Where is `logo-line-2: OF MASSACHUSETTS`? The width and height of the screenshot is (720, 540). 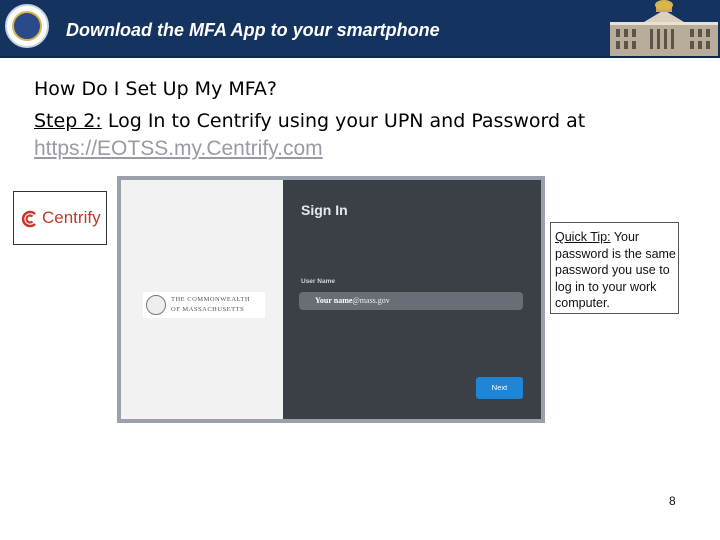
logo-line-2: OF MASSACHUSETTS is located at coordinates (208, 309).